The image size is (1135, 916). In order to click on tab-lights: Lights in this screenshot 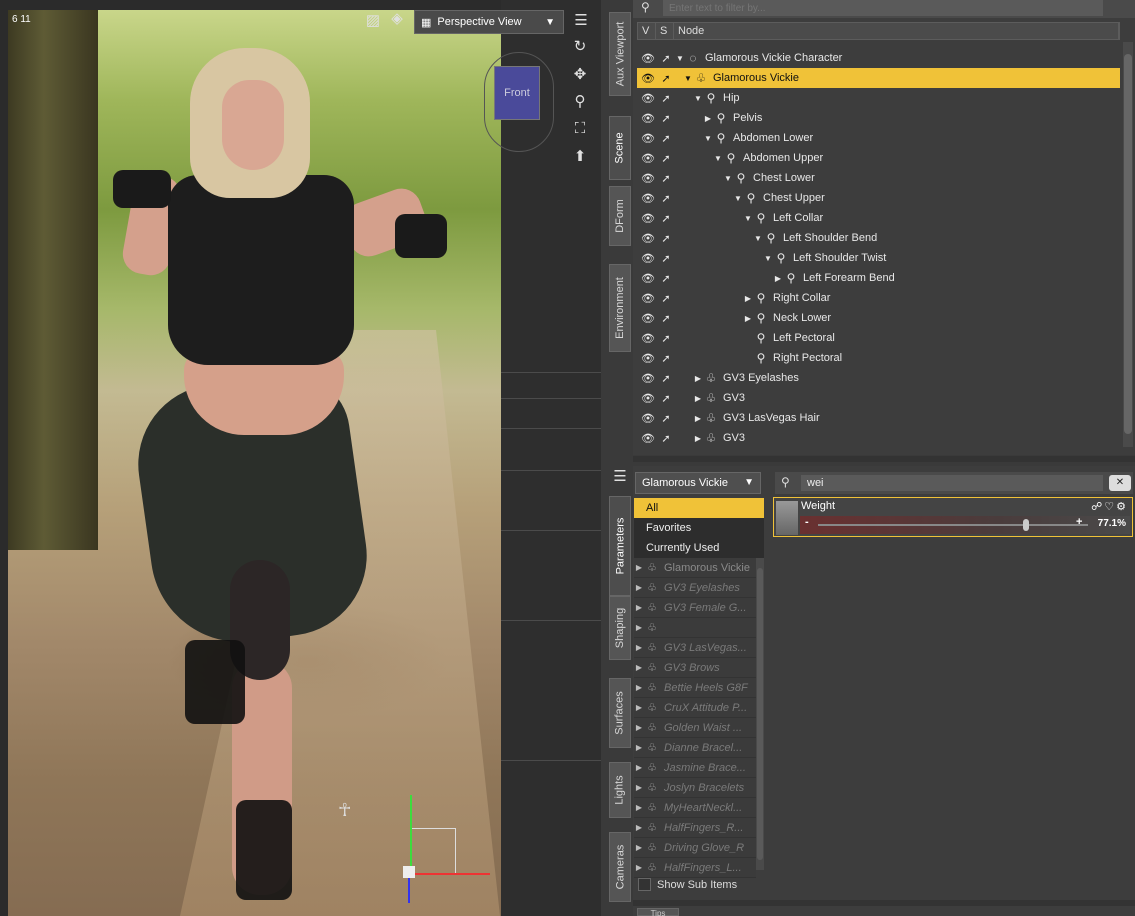, I will do `click(620, 790)`.